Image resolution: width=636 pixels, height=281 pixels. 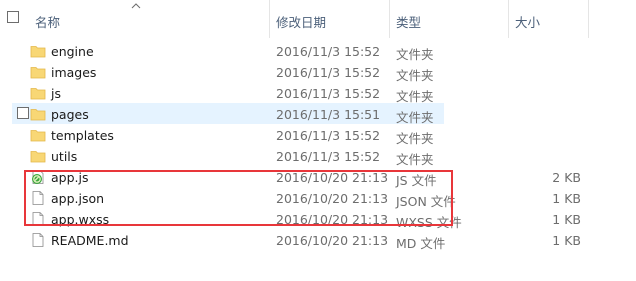 What do you see at coordinates (90, 240) in the screenshot?
I see `file-name: README.md` at bounding box center [90, 240].